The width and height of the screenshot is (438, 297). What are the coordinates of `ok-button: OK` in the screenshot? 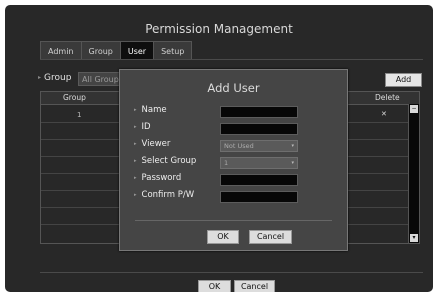 It's located at (214, 286).